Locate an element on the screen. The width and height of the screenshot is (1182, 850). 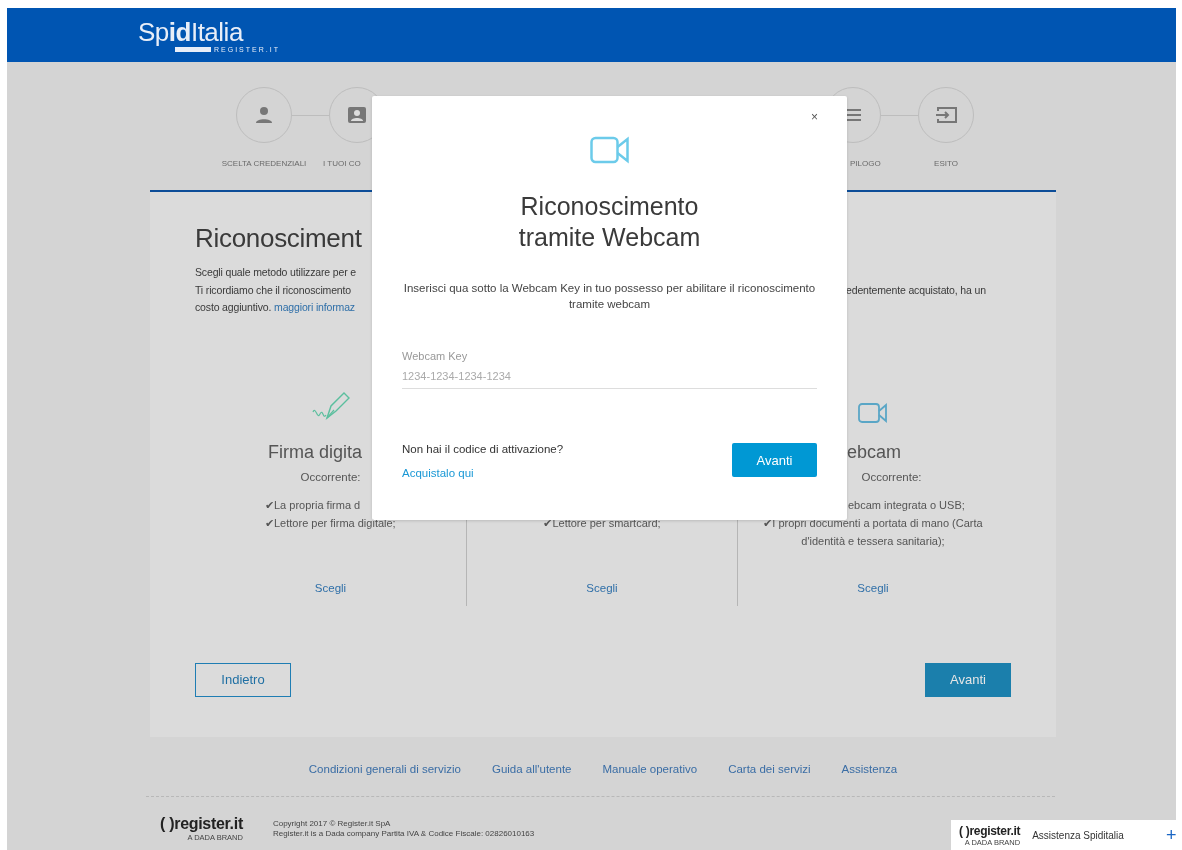
modal-title: Riconoscimento tramite Webcam is located at coordinates (609, 222).